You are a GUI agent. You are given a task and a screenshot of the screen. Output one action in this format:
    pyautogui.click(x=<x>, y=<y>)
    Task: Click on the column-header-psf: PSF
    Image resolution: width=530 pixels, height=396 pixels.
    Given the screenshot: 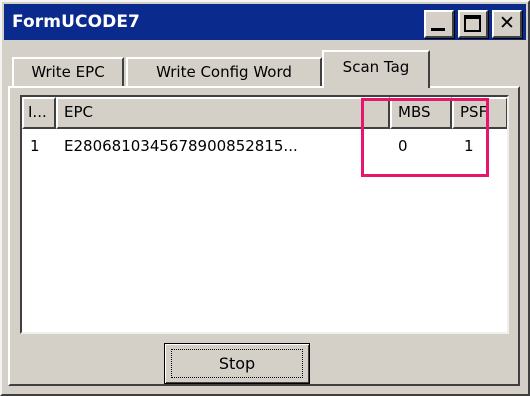 What is the action you would take?
    pyautogui.click(x=479, y=113)
    